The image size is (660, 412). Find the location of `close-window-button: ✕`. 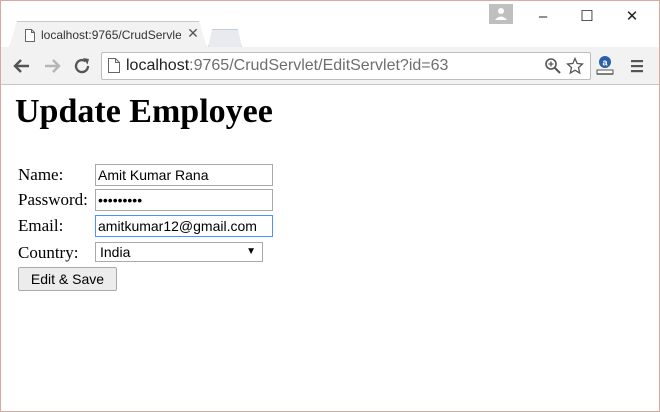

close-window-button: ✕ is located at coordinates (632, 17).